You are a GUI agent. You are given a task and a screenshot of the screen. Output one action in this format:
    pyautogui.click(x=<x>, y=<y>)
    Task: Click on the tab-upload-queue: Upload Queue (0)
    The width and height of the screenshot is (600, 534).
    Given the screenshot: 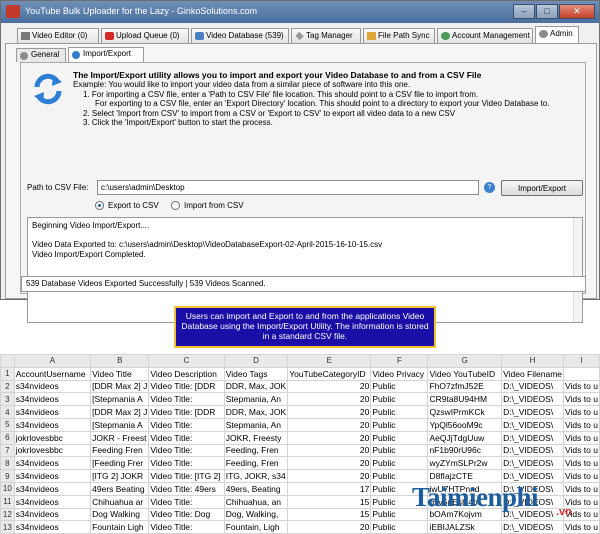 What is the action you would take?
    pyautogui.click(x=145, y=35)
    